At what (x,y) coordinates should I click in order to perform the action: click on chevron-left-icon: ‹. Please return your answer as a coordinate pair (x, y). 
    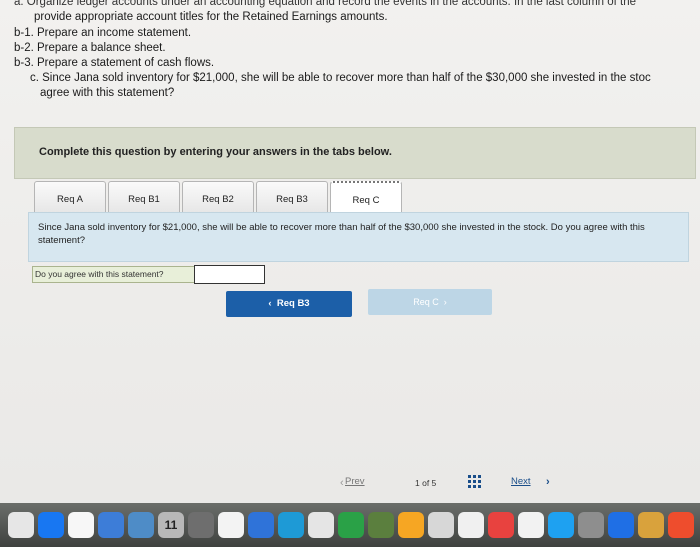
    Looking at the image, I should click on (272, 303).